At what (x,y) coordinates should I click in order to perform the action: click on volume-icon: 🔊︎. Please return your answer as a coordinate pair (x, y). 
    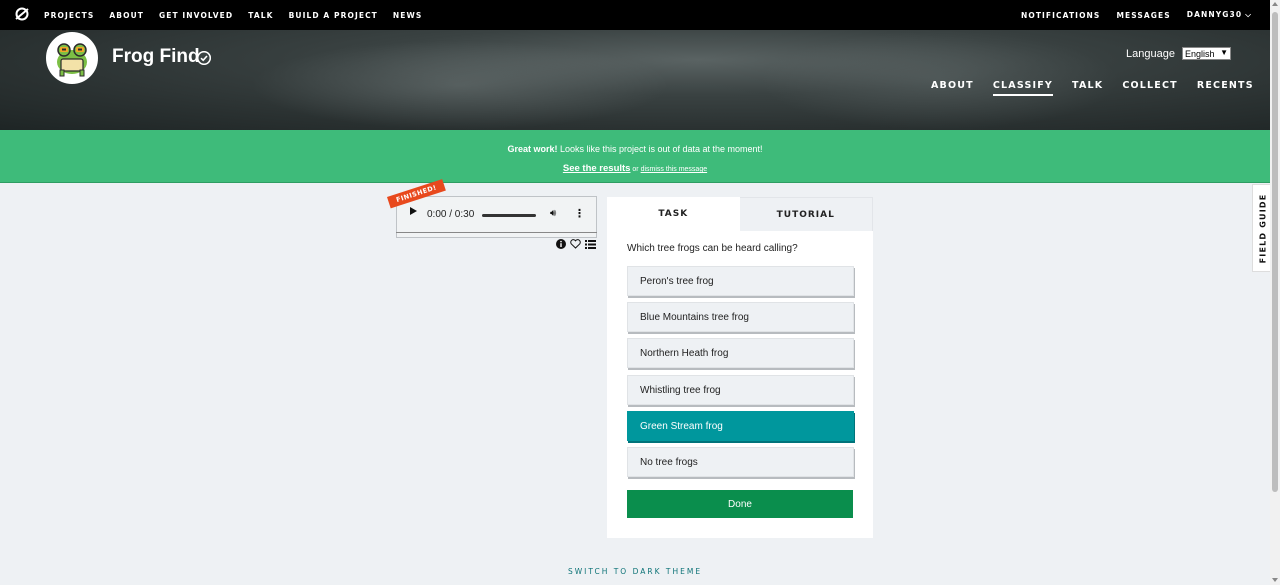
    Looking at the image, I should click on (553, 213).